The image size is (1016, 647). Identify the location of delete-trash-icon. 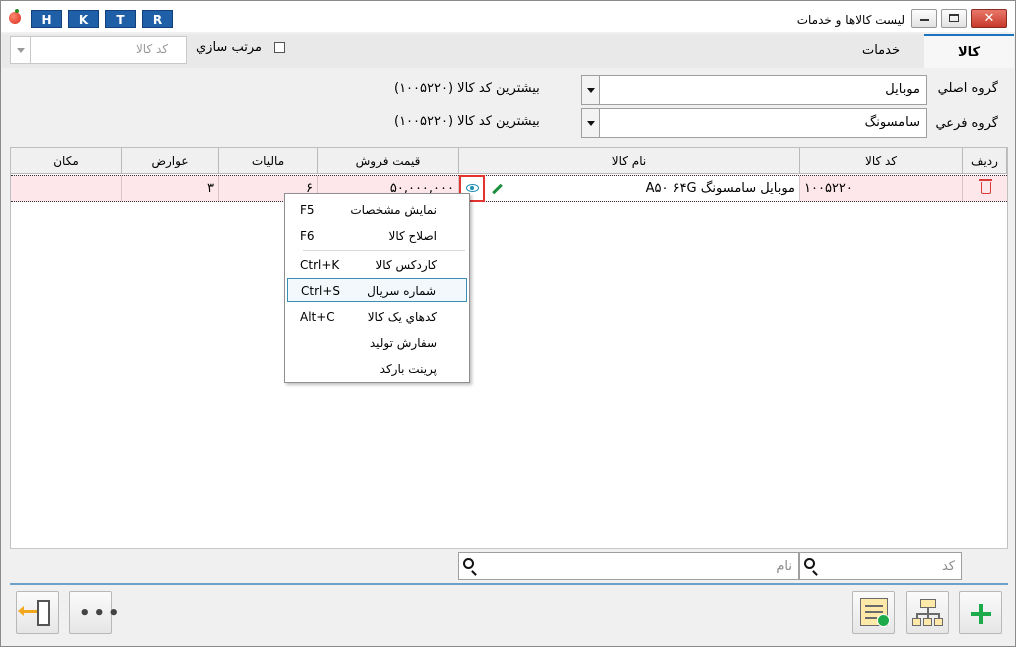
(985, 186).